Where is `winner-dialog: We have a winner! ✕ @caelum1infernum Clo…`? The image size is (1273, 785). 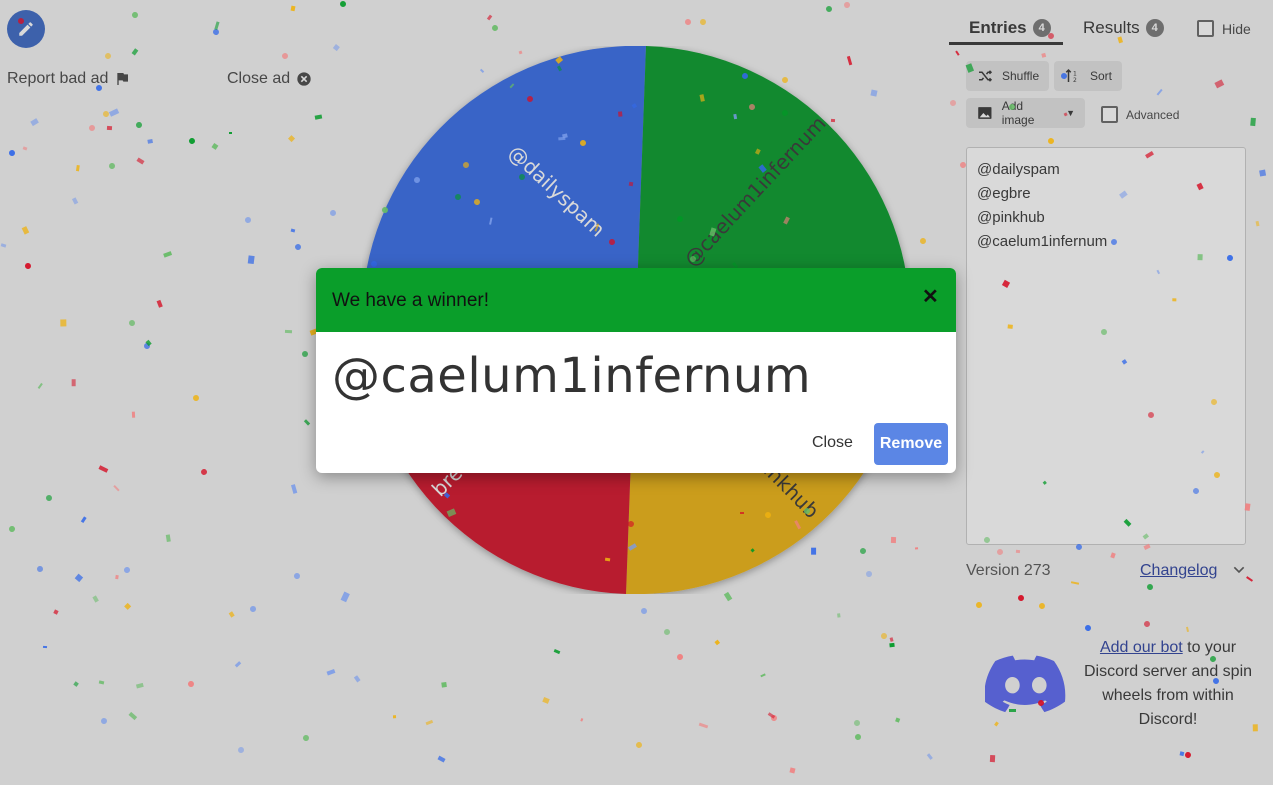 winner-dialog: We have a winner! ✕ @caelum1infernum Clo… is located at coordinates (636, 370).